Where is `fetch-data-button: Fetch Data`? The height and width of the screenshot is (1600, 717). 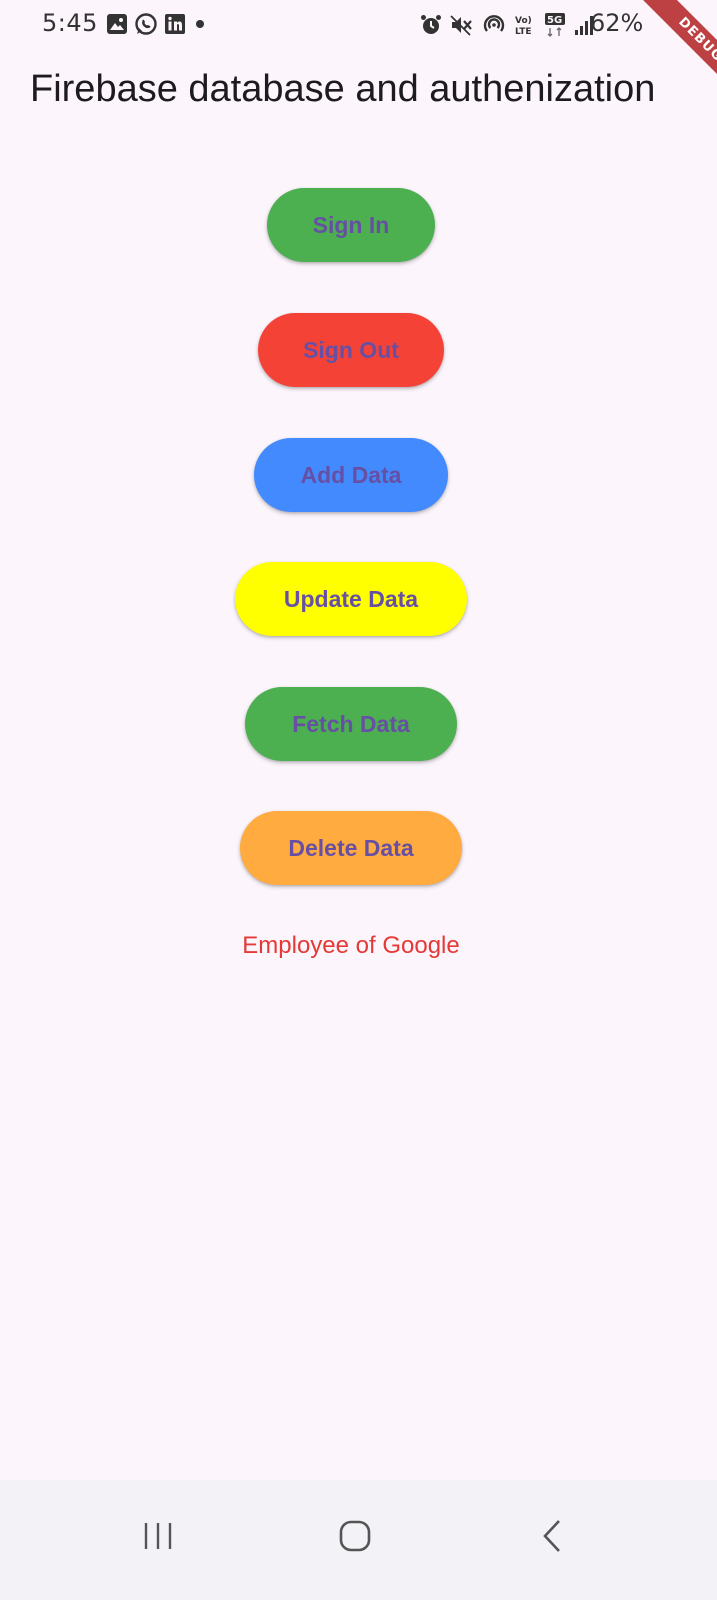 fetch-data-button: Fetch Data is located at coordinates (351, 724).